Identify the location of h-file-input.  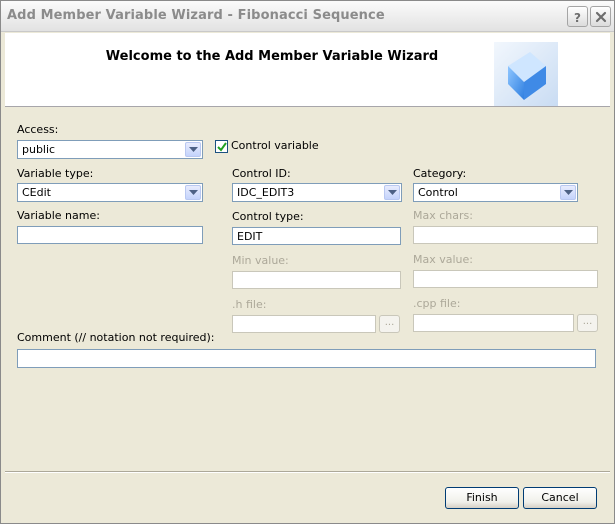
(304, 324).